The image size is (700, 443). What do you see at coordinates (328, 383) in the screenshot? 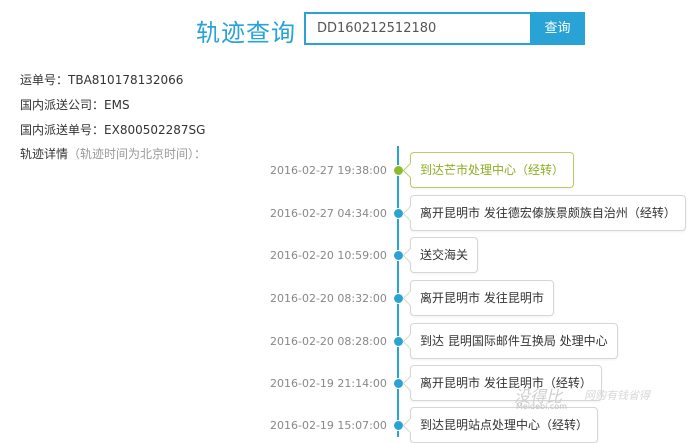
I see `event-time: 2016-02-19 21:14:00` at bounding box center [328, 383].